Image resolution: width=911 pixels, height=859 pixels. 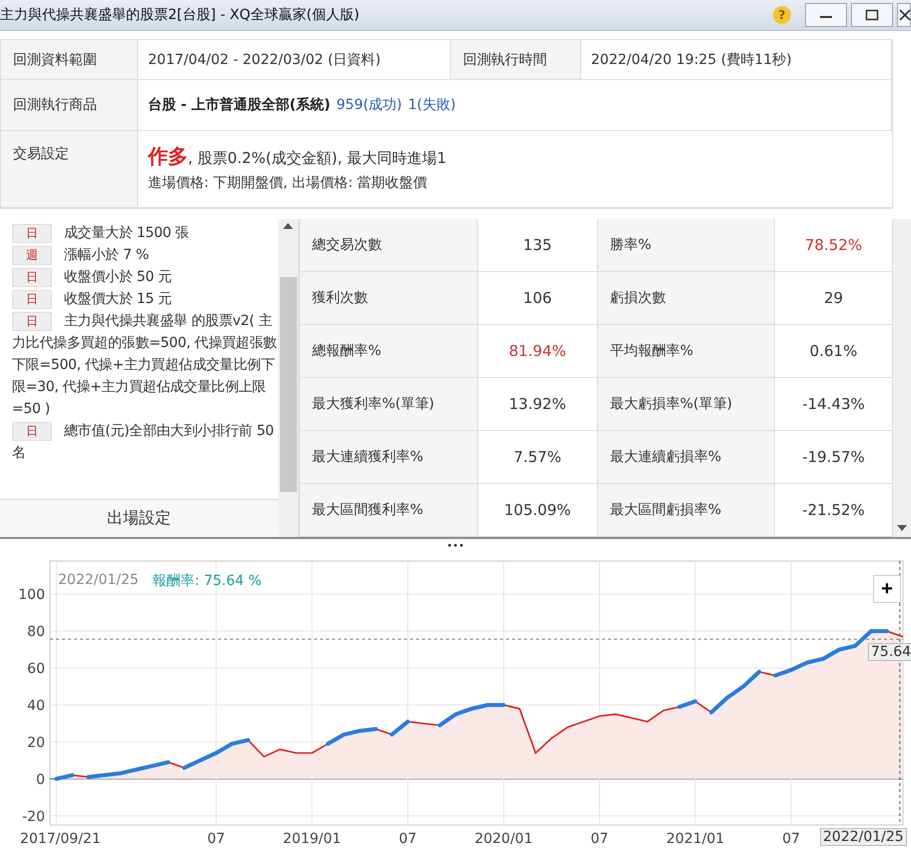 I want to click on failed-count: 1(失敗), so click(x=432, y=105).